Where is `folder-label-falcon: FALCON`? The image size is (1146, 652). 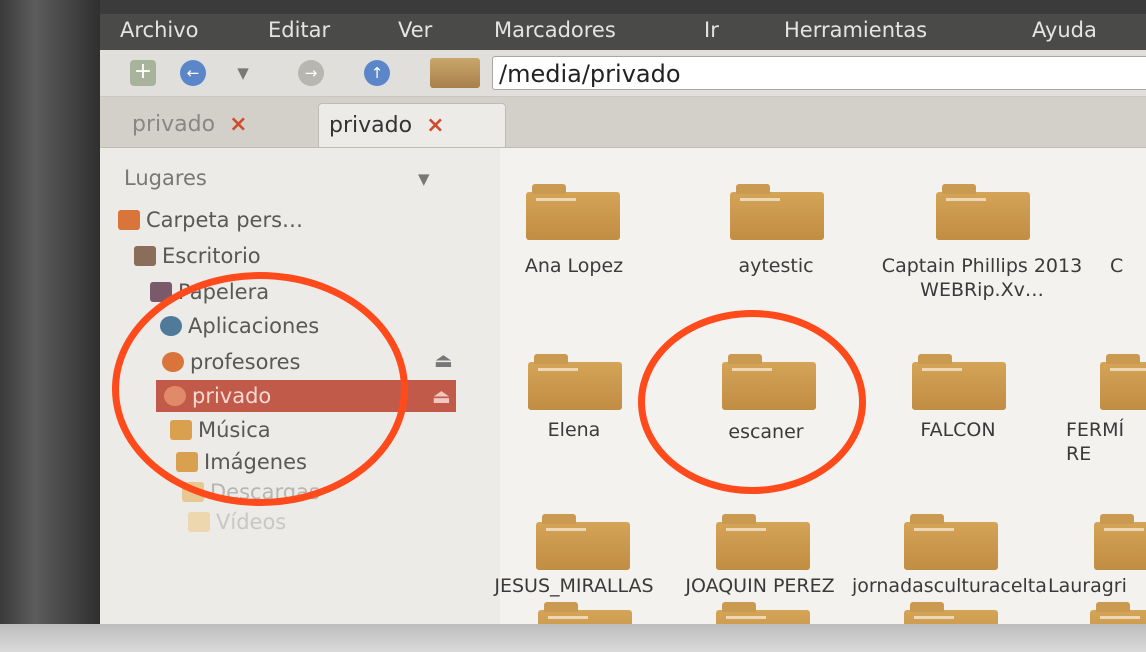
folder-label-falcon: FALCON is located at coordinates (958, 430).